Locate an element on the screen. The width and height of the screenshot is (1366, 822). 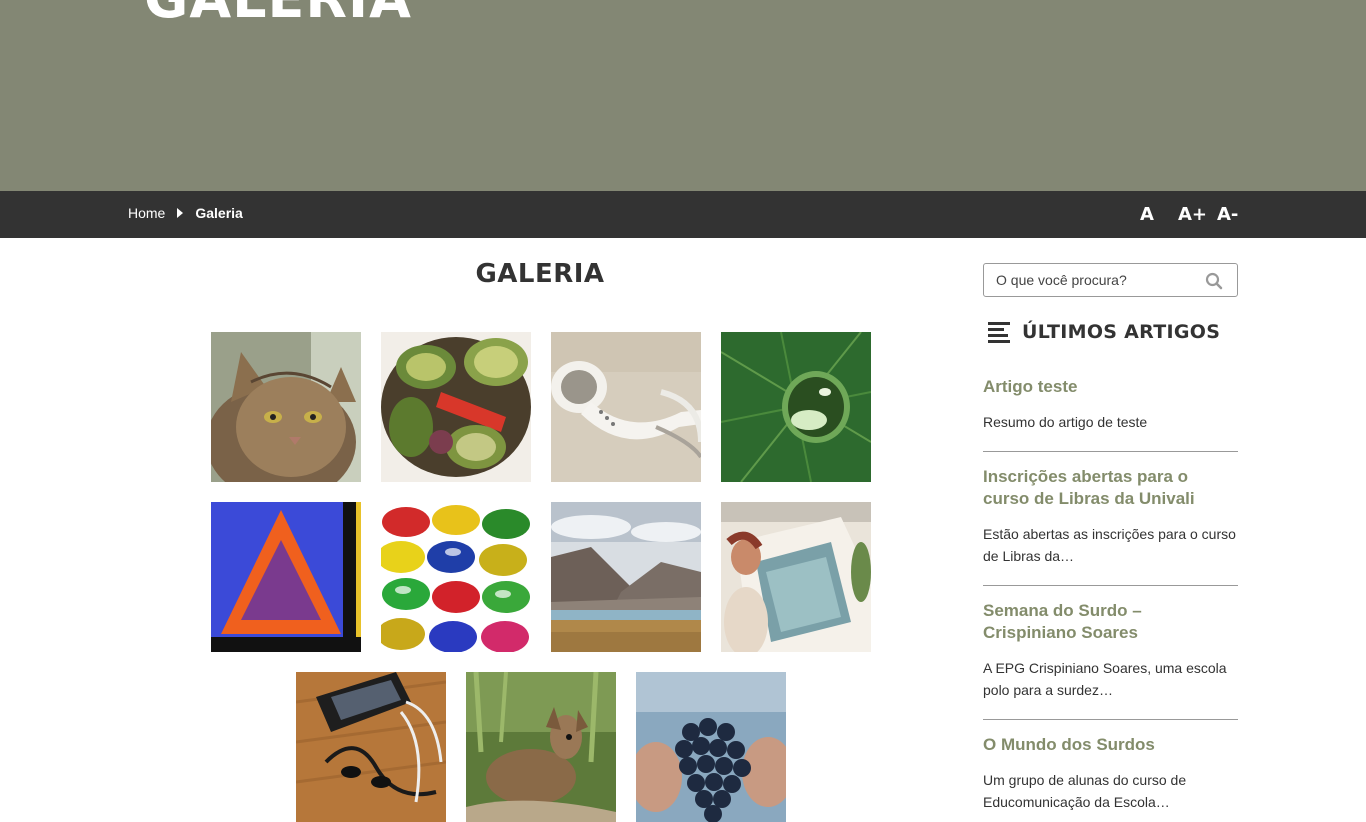
caret-right-icon is located at coordinates (180, 213).